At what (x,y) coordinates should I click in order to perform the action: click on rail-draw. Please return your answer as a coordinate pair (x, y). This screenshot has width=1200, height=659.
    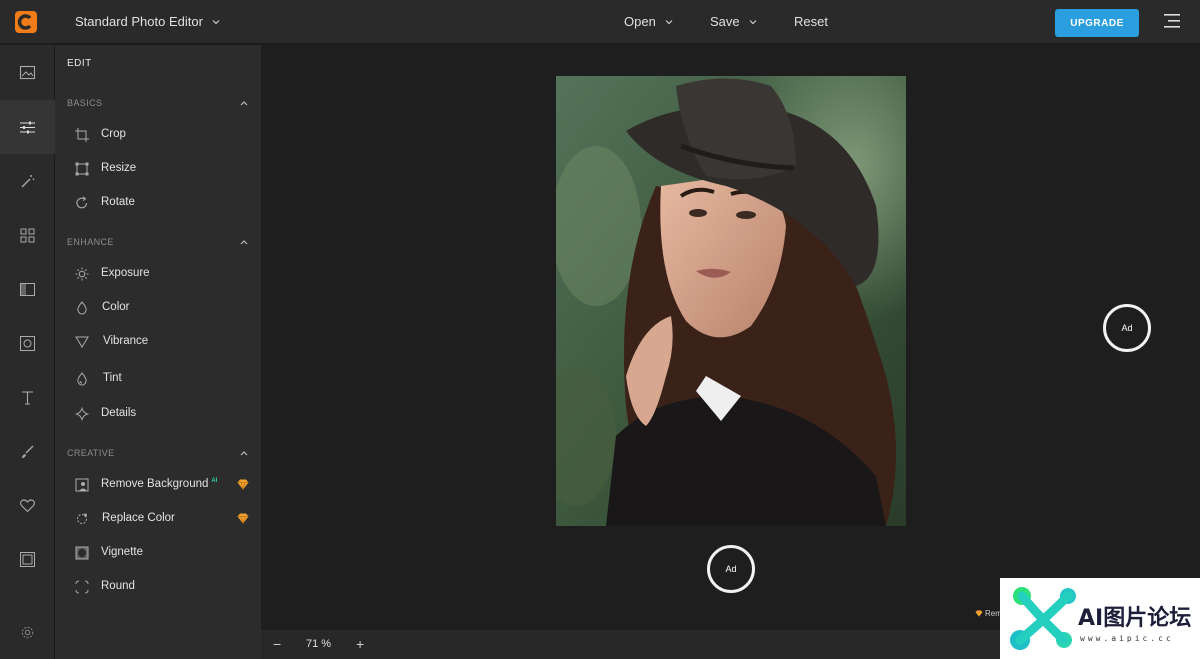
    Looking at the image, I should click on (27, 451).